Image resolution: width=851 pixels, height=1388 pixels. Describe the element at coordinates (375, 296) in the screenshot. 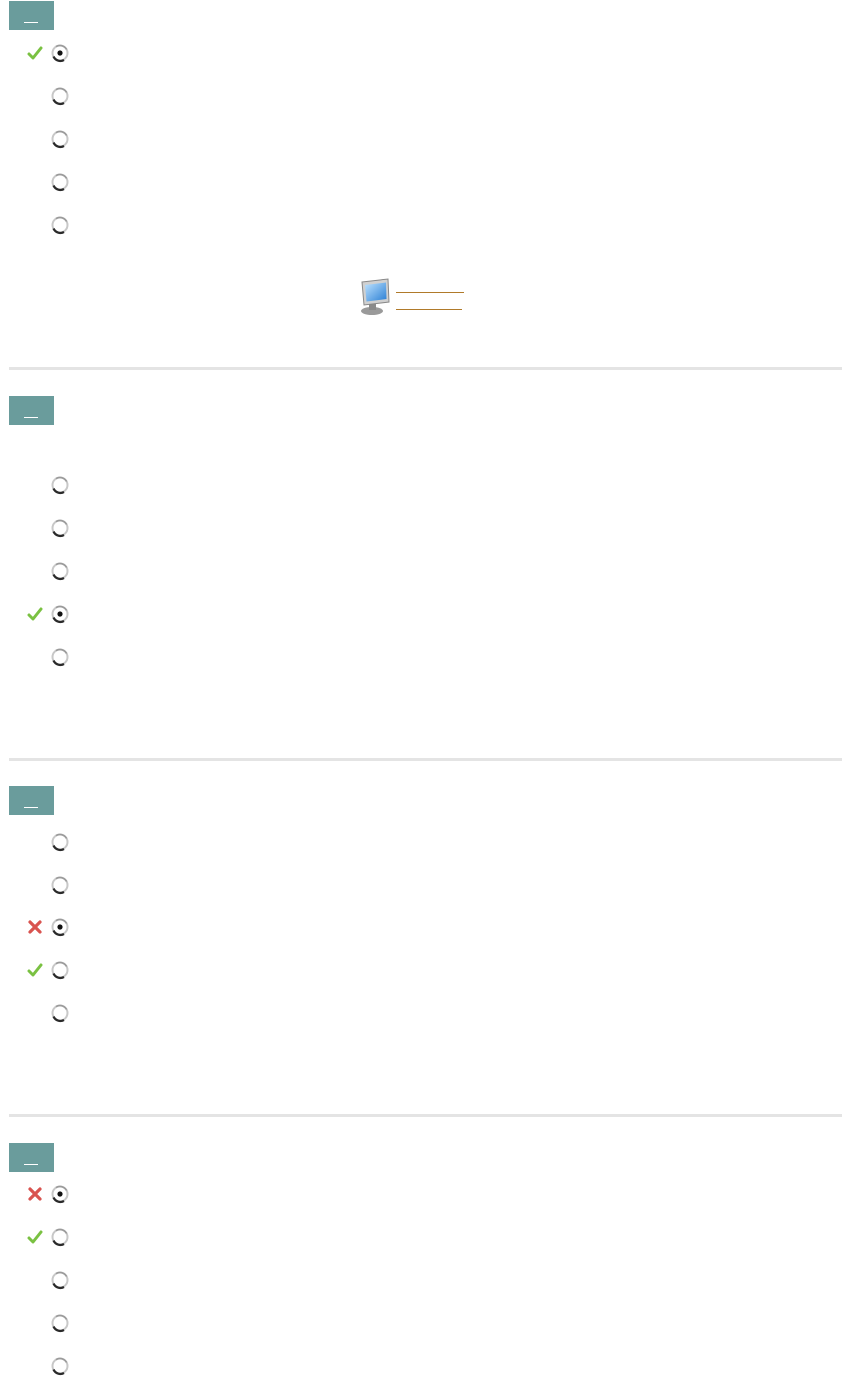

I see `monitor-icon` at that location.